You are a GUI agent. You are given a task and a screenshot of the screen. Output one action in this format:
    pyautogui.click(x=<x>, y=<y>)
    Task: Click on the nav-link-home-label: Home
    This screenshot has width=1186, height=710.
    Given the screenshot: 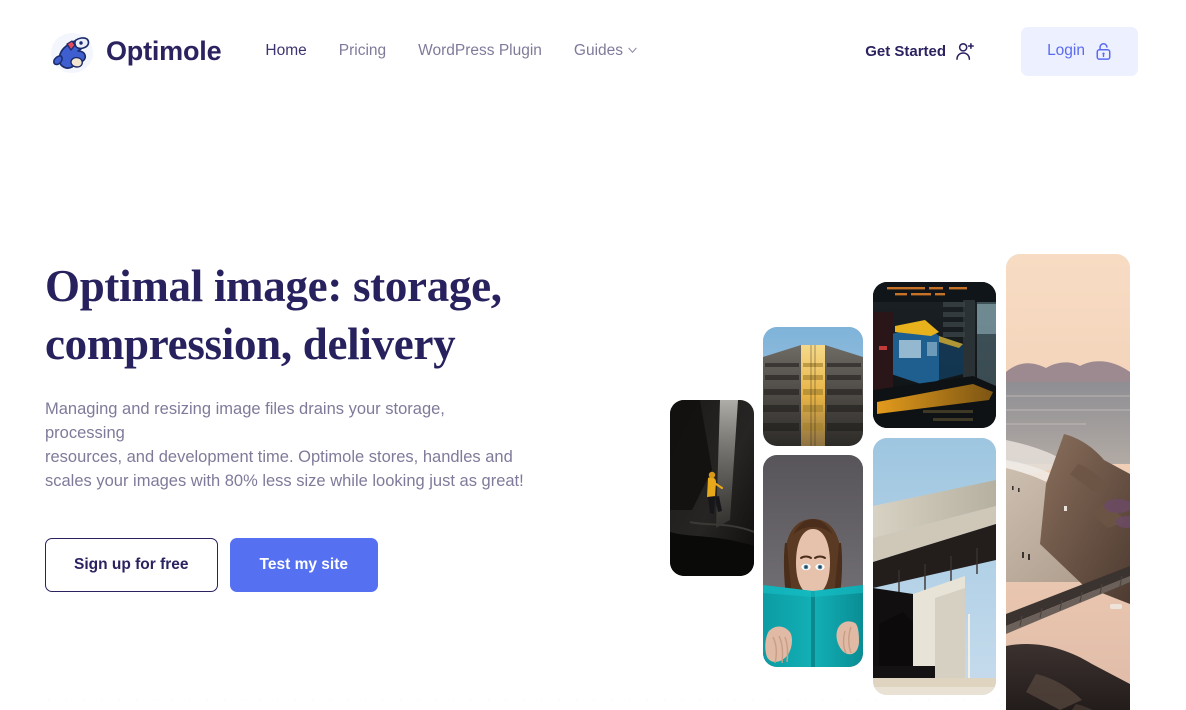 What is the action you would take?
    pyautogui.click(x=286, y=50)
    